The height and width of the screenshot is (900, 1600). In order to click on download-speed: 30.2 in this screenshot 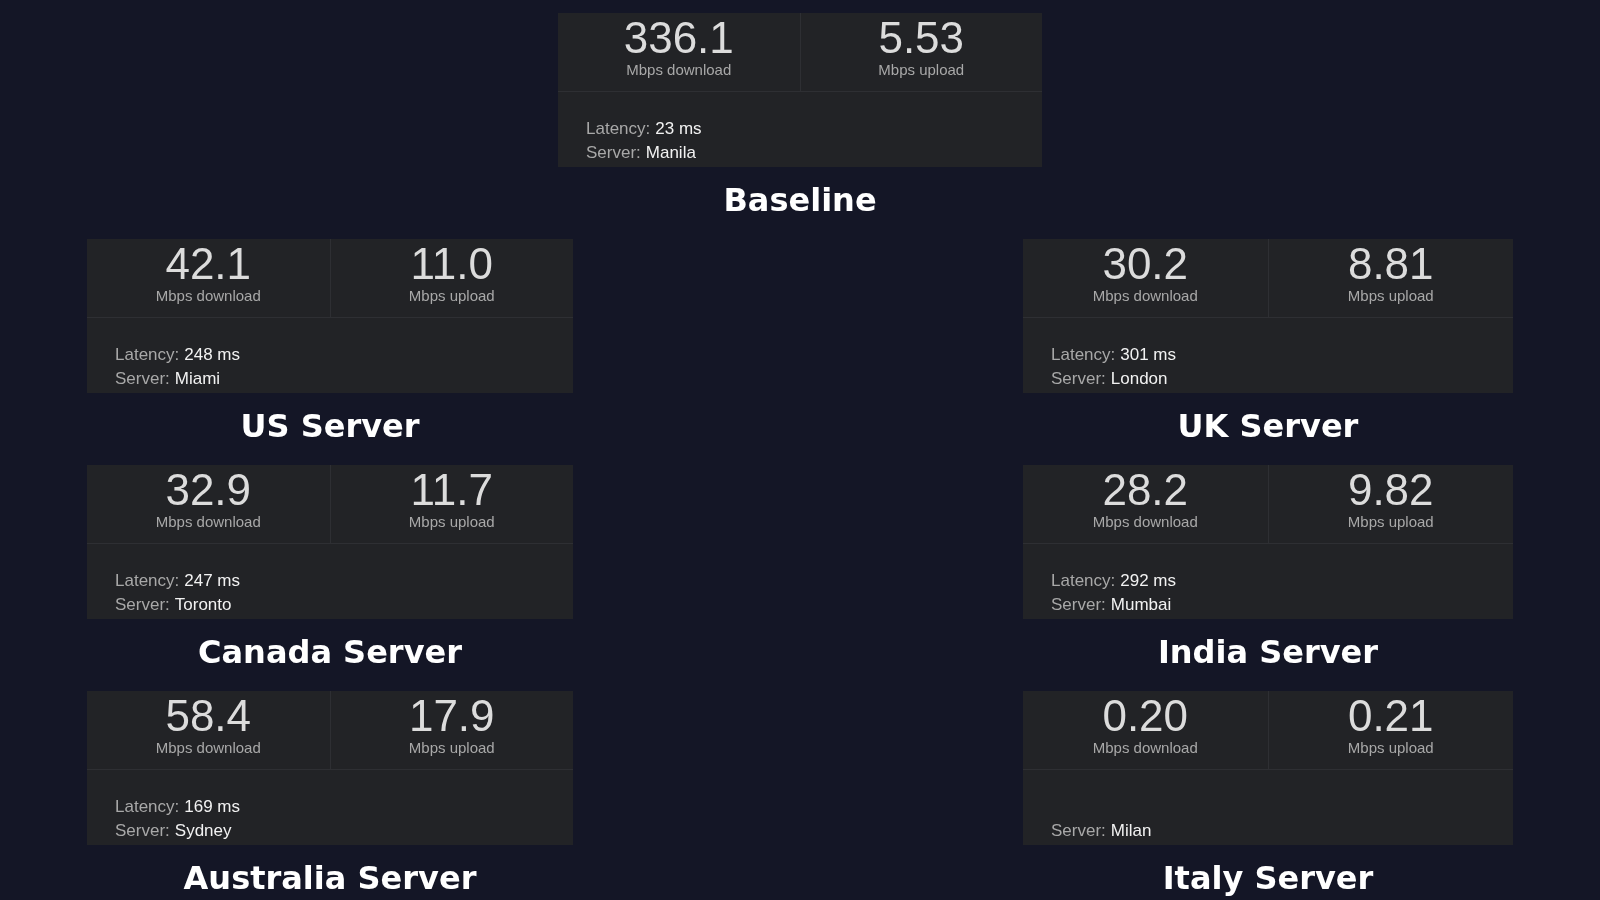, I will do `click(1145, 264)`.